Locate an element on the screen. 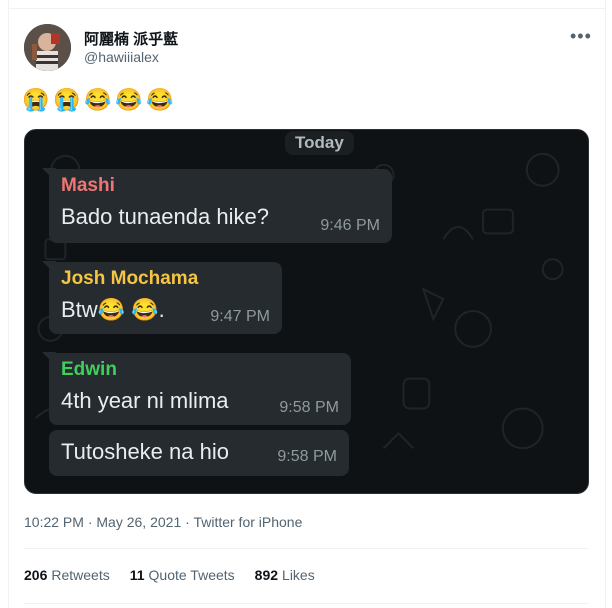 The image size is (612, 608). likes-count: 892 is located at coordinates (266, 575).